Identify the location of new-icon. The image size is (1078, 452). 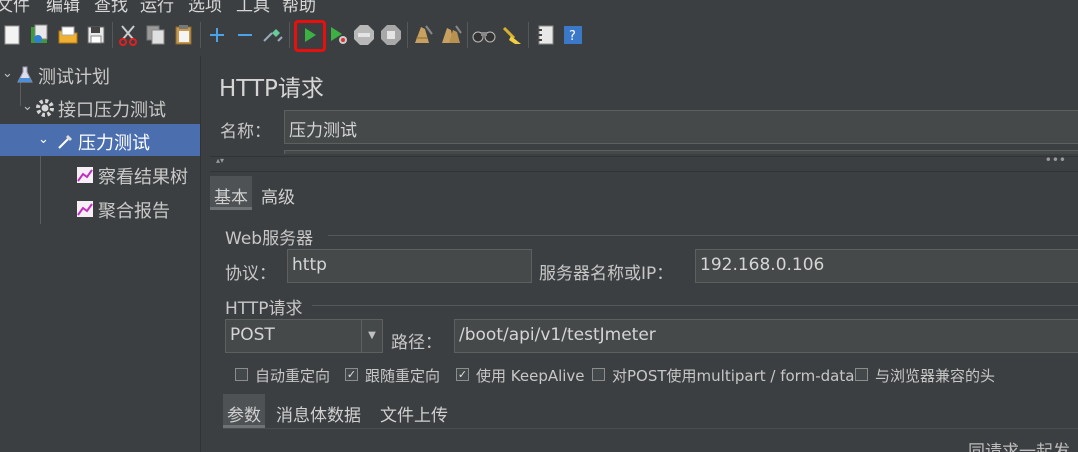
(12, 35).